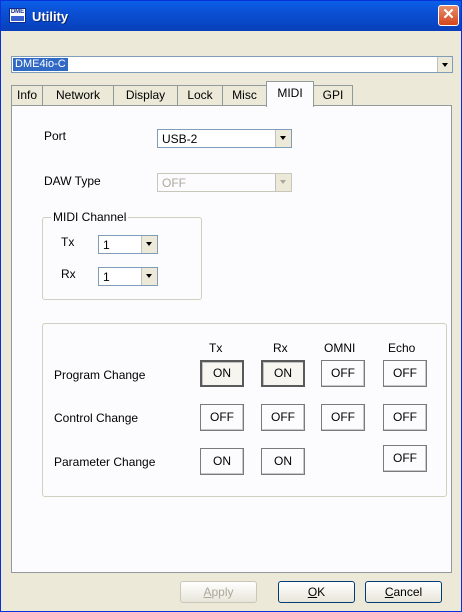 The height and width of the screenshot is (612, 462). I want to click on tab-label: Network, so click(77, 95).